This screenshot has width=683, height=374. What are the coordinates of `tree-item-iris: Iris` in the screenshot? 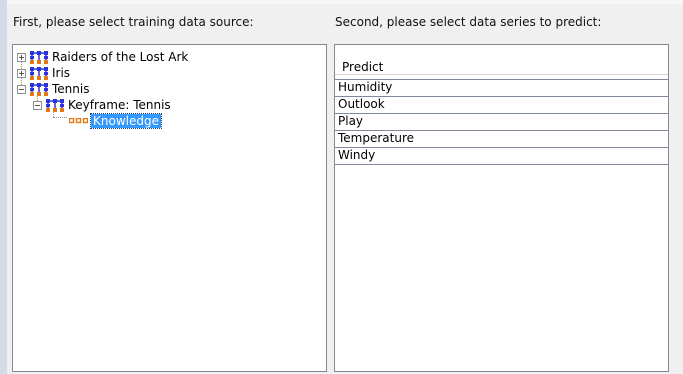 It's located at (43, 73).